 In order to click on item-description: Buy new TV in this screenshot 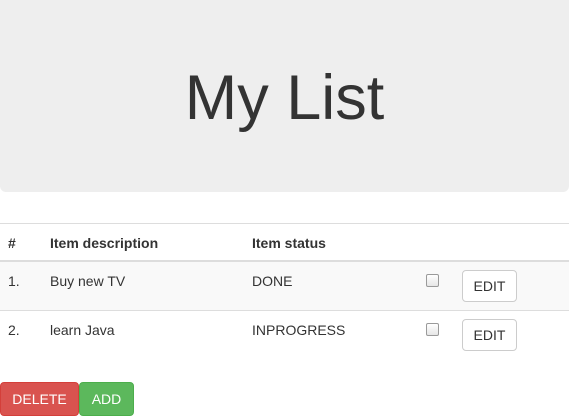, I will do `click(88, 280)`.